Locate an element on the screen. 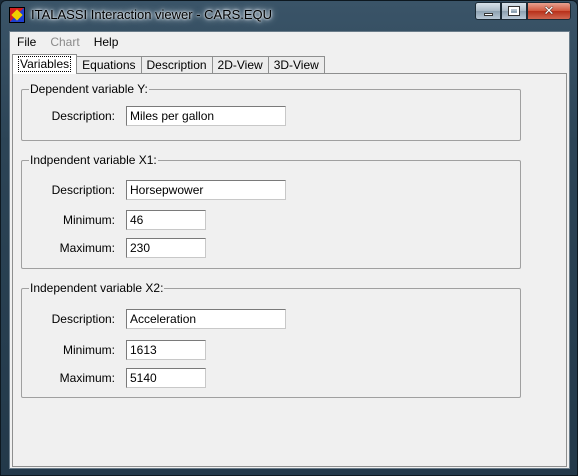  x1-description-label: Description: is located at coordinates (83, 190).